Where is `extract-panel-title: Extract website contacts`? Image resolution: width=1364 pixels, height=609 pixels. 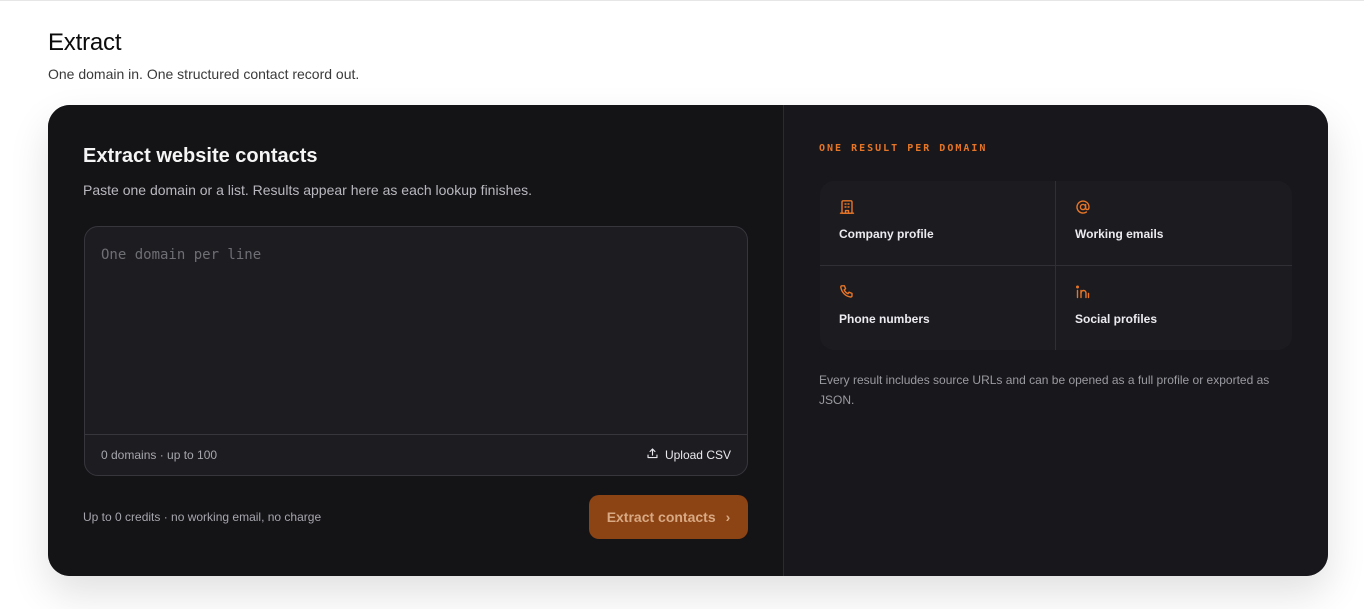 extract-panel-title: Extract website contacts is located at coordinates (200, 156).